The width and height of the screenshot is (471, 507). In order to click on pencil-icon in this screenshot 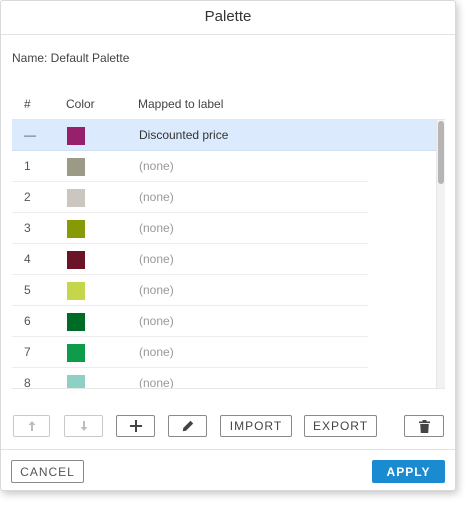, I will do `click(187, 426)`.